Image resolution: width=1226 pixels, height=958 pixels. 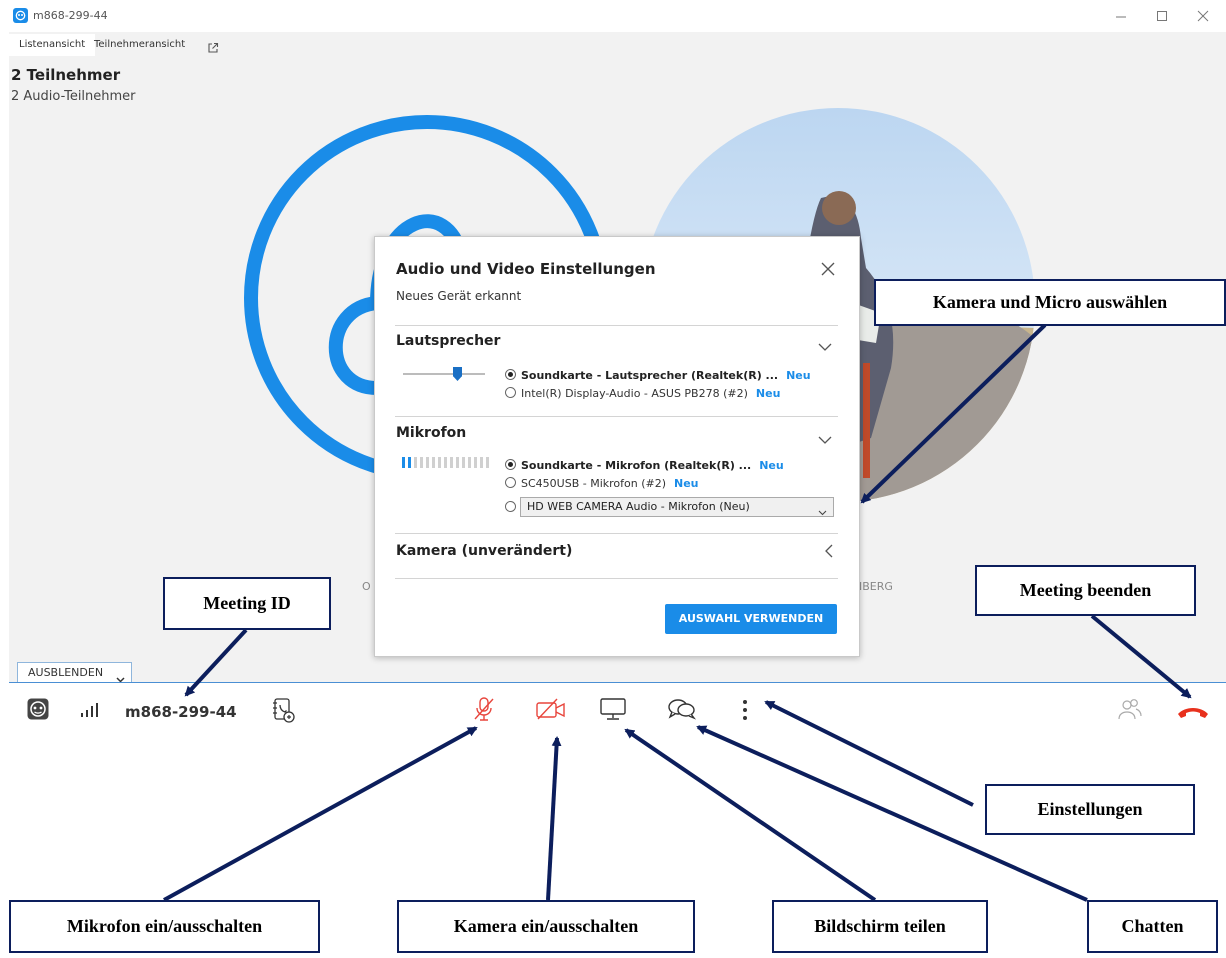 I want to click on callout-end-meeting: Meeting beenden, so click(x=1085, y=590).